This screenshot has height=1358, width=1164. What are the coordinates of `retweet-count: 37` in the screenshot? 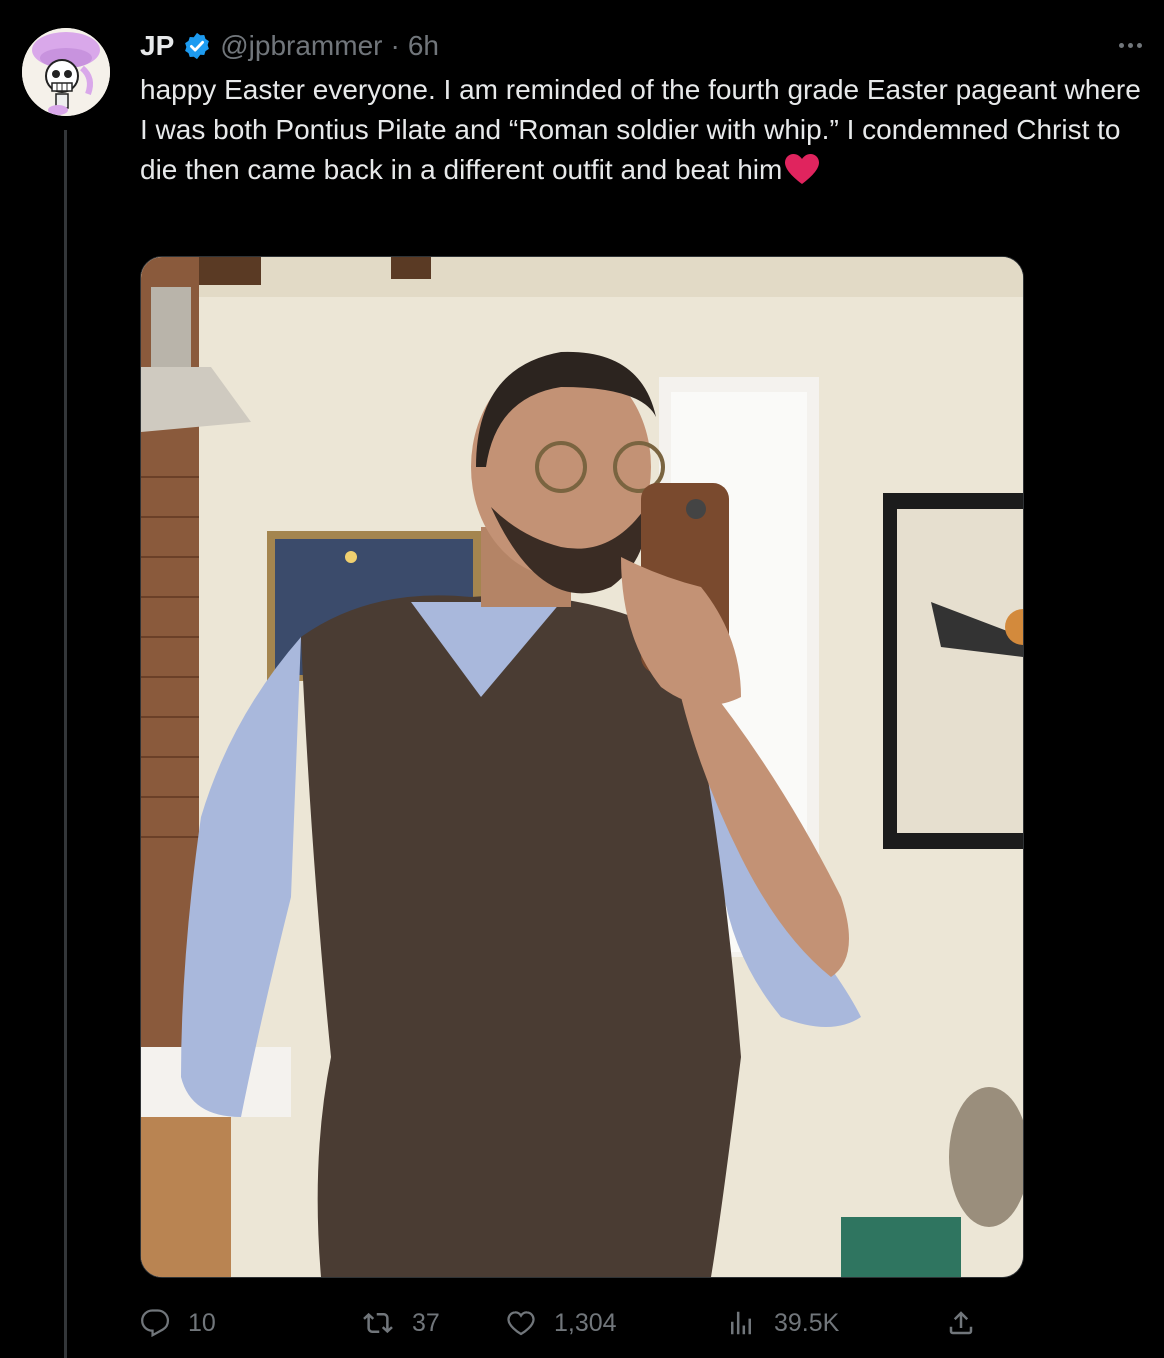 It's located at (426, 1322).